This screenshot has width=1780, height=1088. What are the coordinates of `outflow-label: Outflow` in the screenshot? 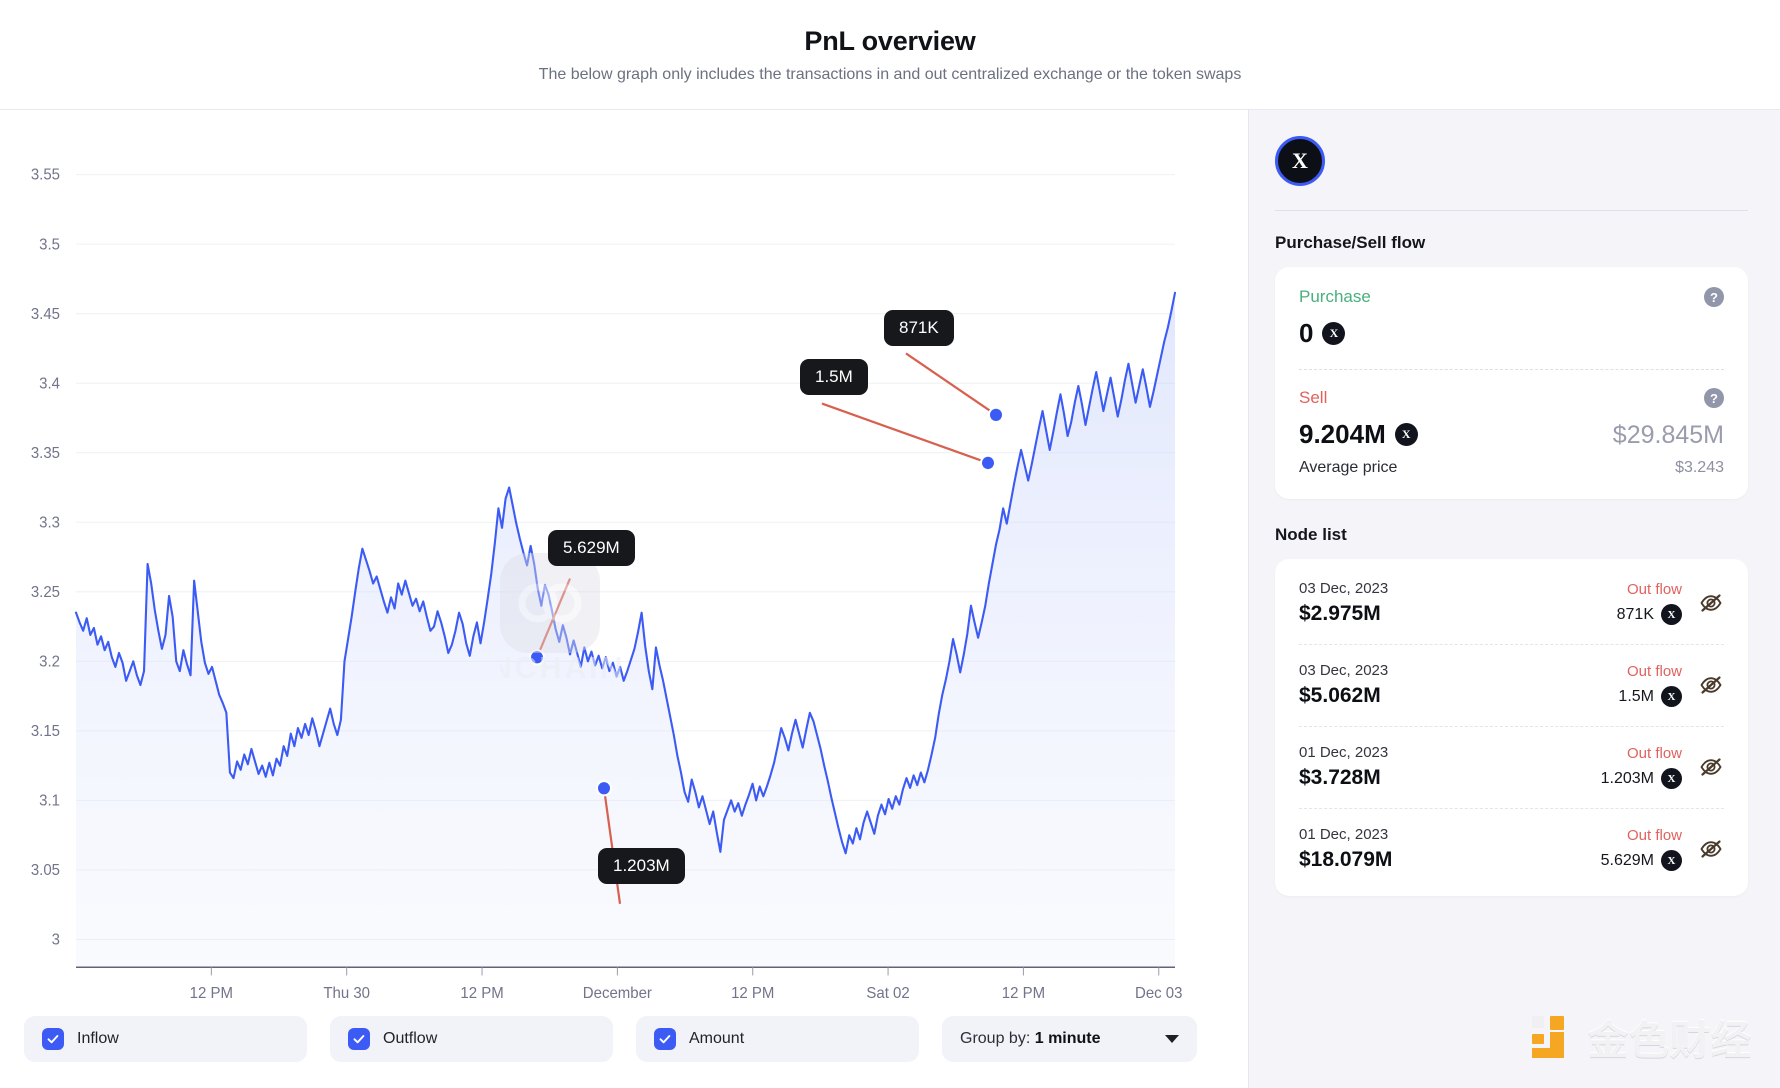 It's located at (410, 1038).